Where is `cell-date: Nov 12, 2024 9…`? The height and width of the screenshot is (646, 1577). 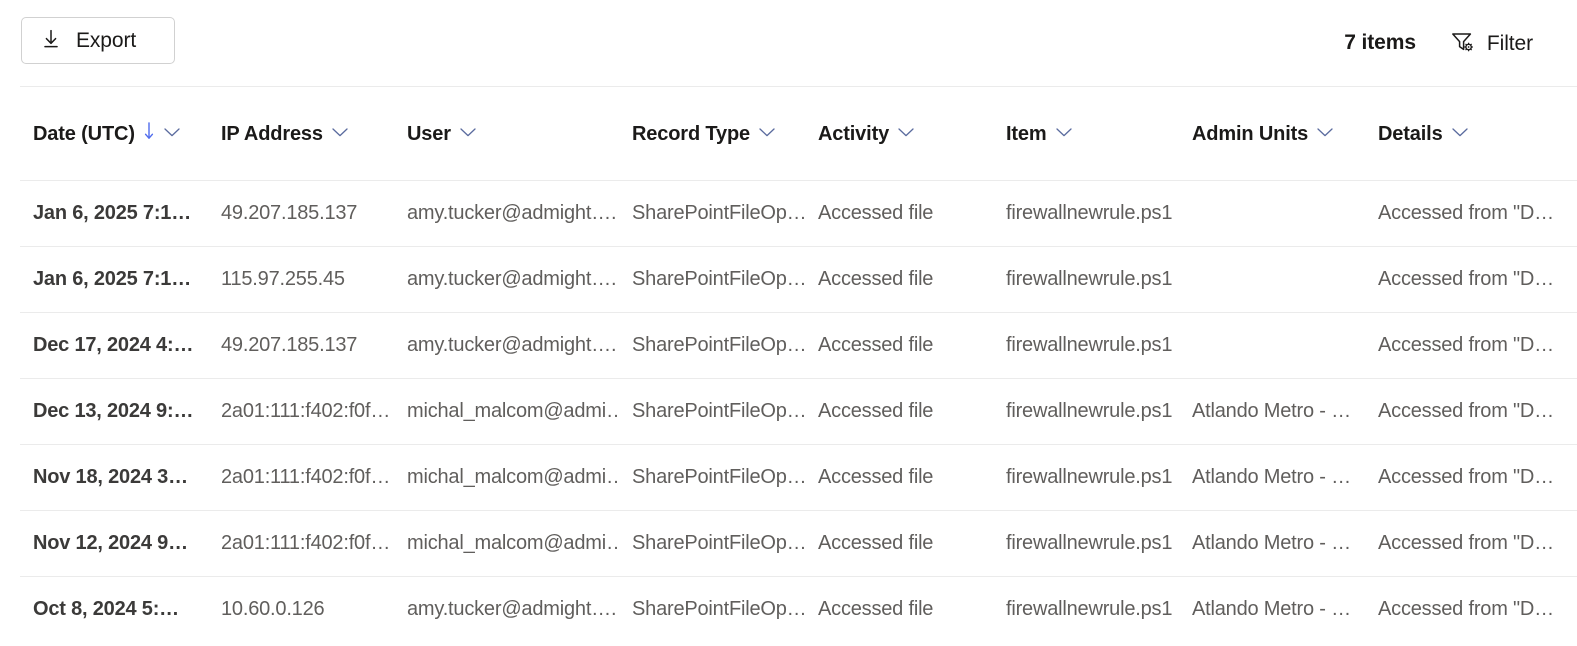
cell-date: Nov 12, 2024 9… is located at coordinates (127, 543).